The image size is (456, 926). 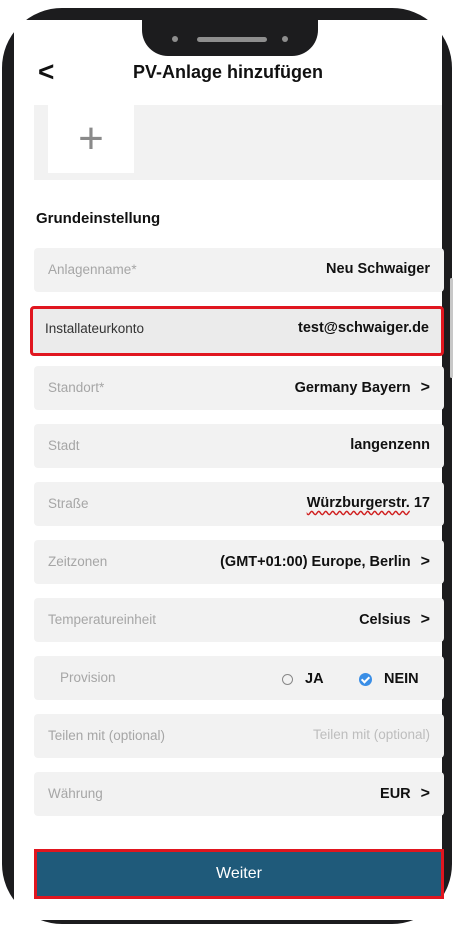 I want to click on field-provision: Provision JA NEIN, so click(x=239, y=678).